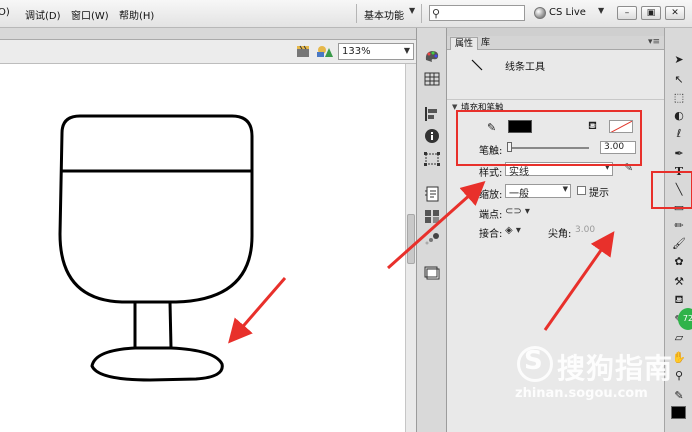 This screenshot has width=692, height=432. Describe the element at coordinates (533, 361) in the screenshot. I see `sogou-logo-letter: S` at that location.